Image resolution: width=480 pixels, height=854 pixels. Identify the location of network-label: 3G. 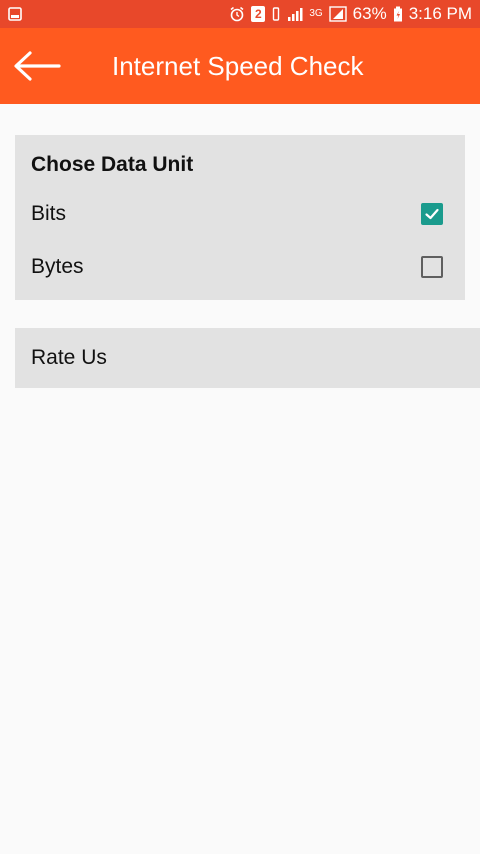
(316, 13).